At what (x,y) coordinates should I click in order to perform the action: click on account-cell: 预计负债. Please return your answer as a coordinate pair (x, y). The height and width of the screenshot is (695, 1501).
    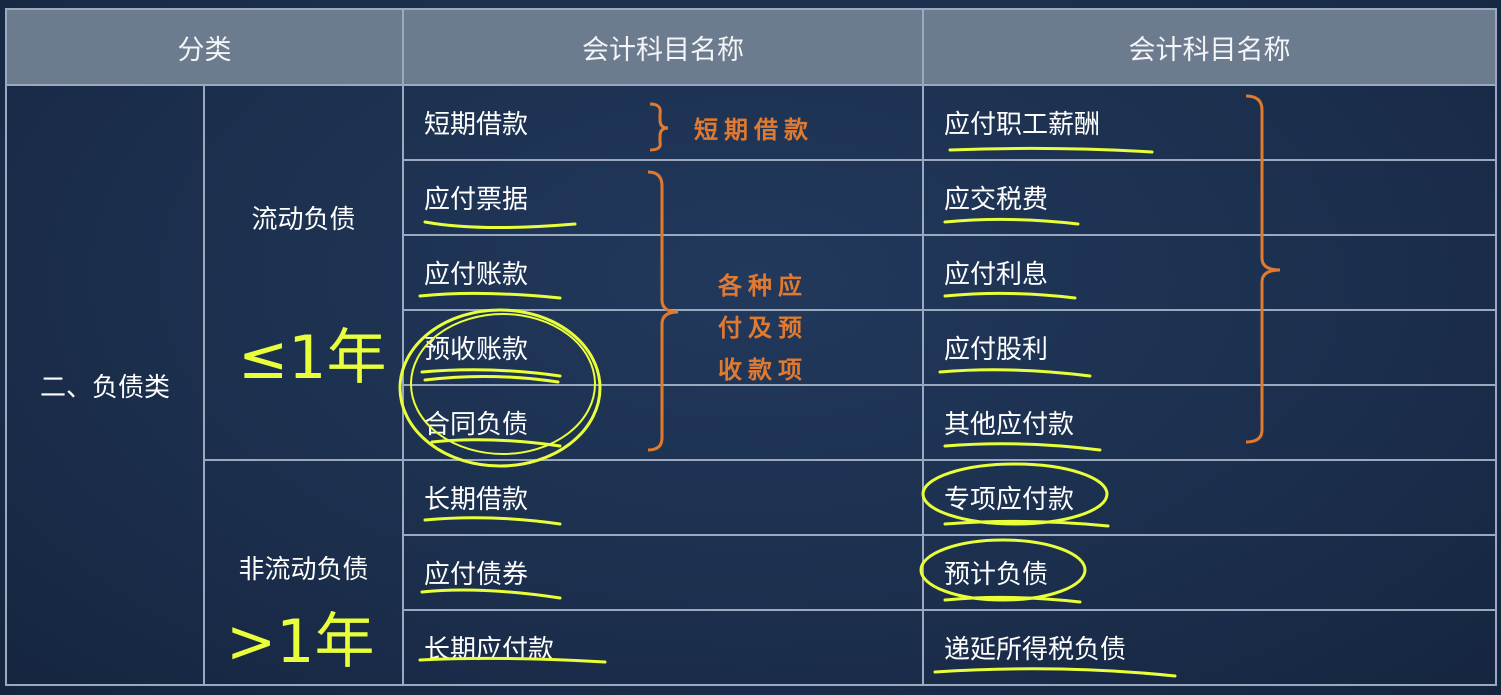
    Looking at the image, I should click on (1209, 572).